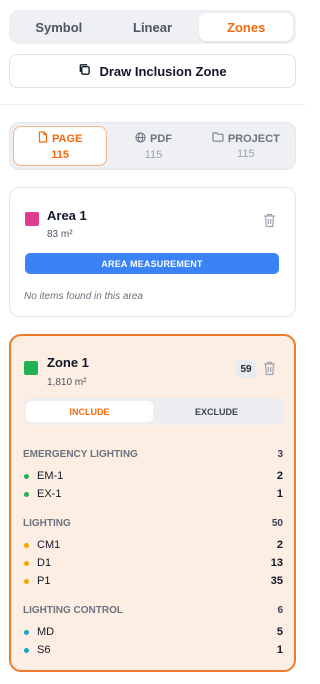  I want to click on include-exclude-toggle: INCLUDE EXCLUDE, so click(153, 411).